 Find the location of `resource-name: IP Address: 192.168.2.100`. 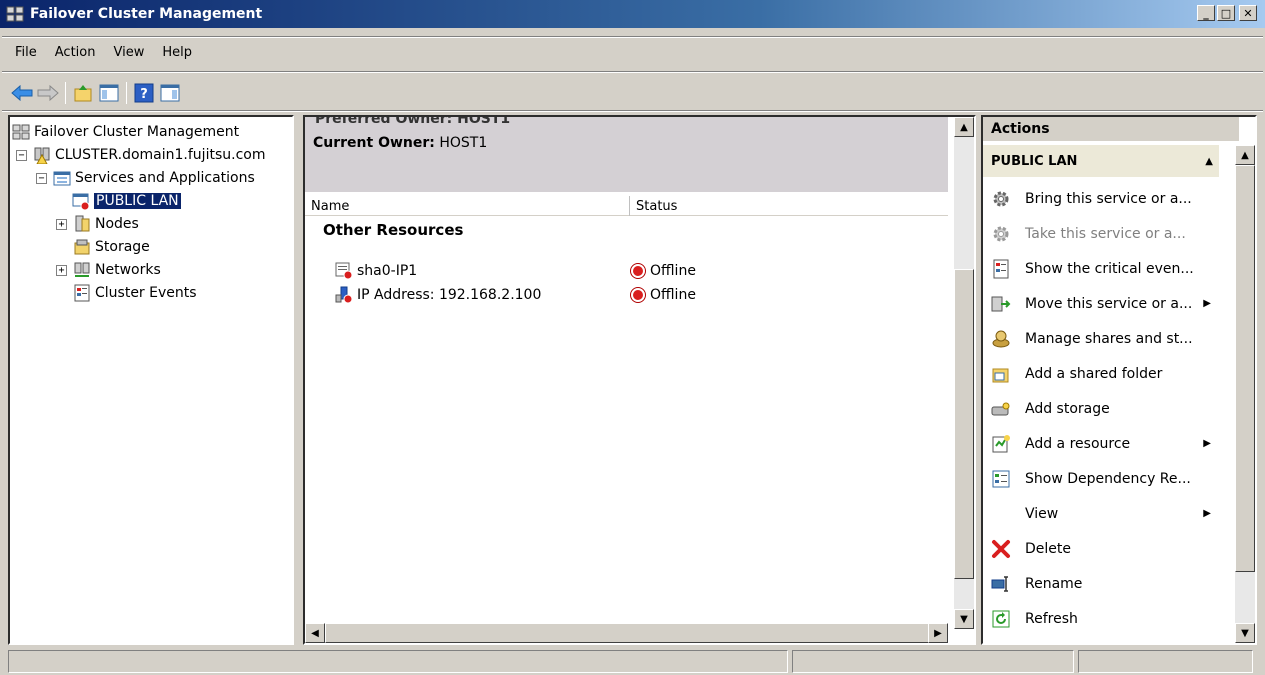

resource-name: IP Address: 192.168.2.100 is located at coordinates (449, 295).